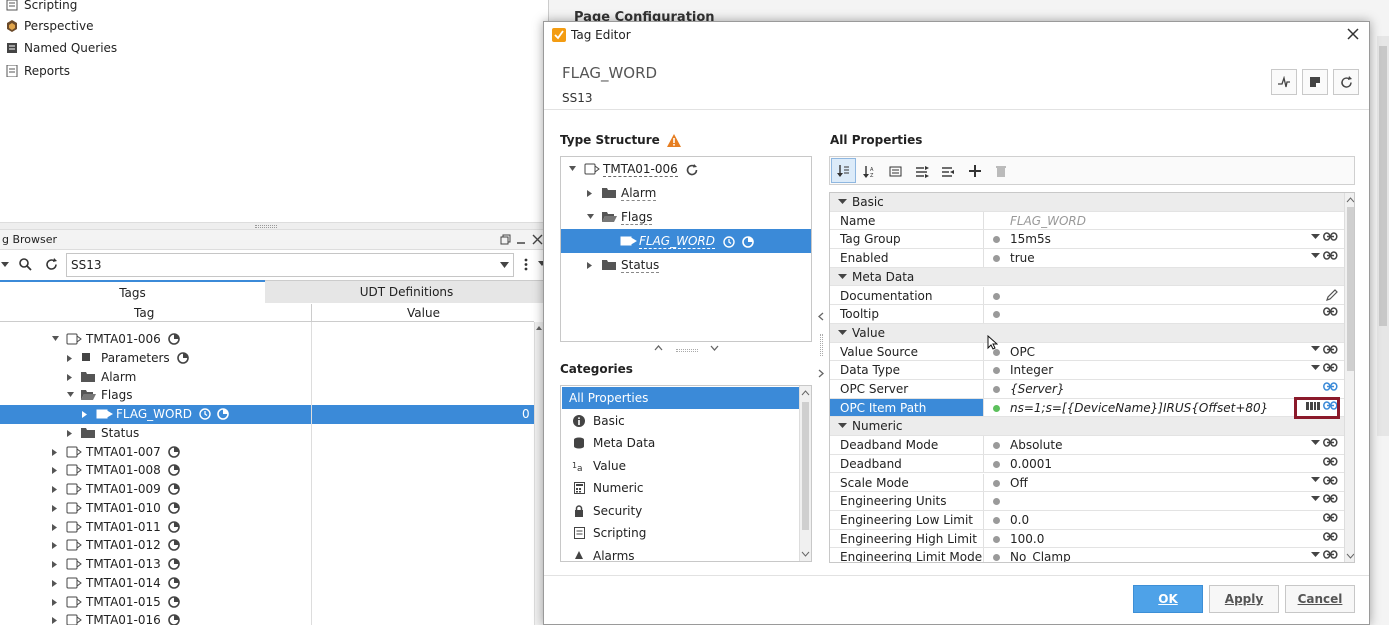 Image resolution: width=1389 pixels, height=625 pixels. I want to click on table-row: TMTA01-006, so click(267, 339).